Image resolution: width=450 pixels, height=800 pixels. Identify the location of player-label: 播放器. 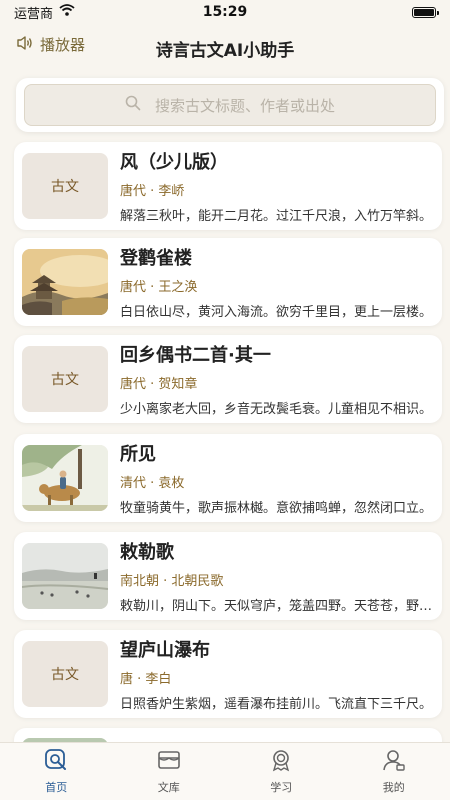
(63, 45).